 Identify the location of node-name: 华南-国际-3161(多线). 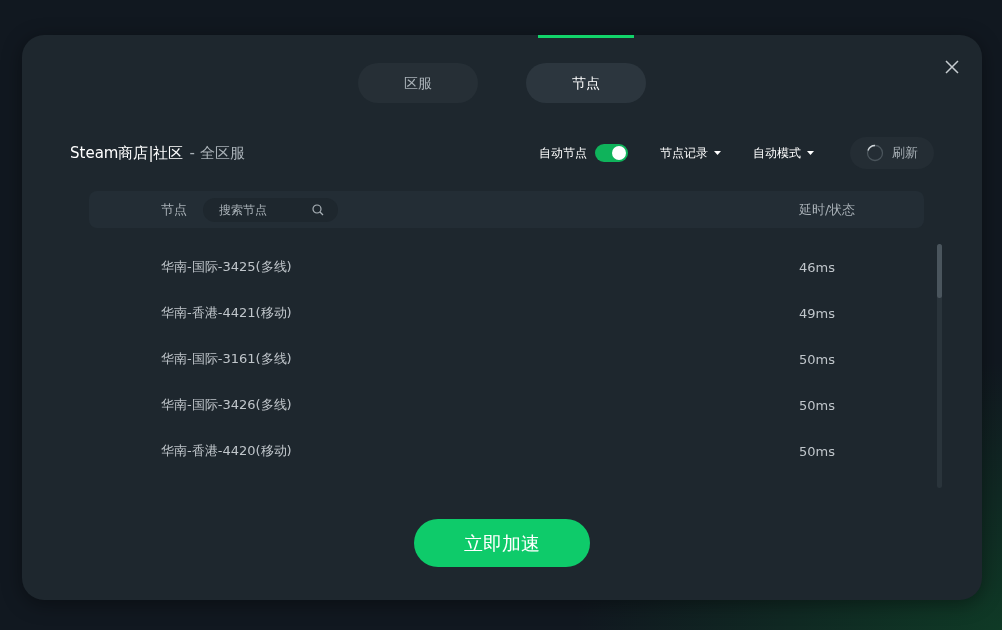
(226, 359).